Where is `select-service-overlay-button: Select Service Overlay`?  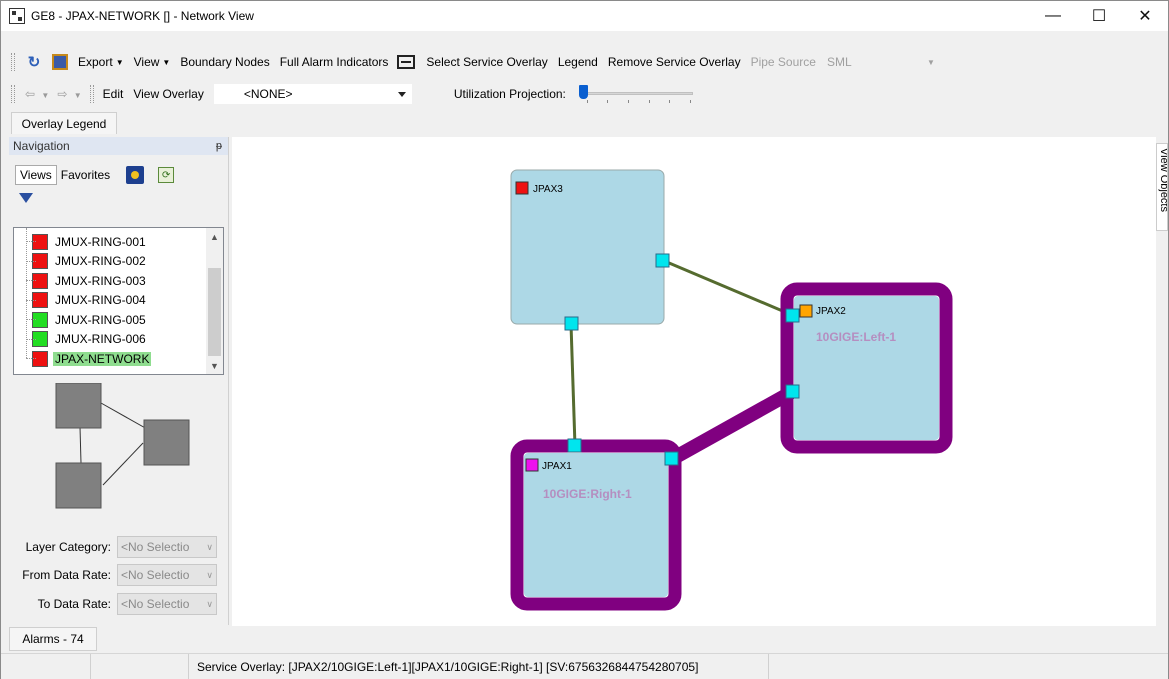
select-service-overlay-button: Select Service Overlay is located at coordinates (486, 62).